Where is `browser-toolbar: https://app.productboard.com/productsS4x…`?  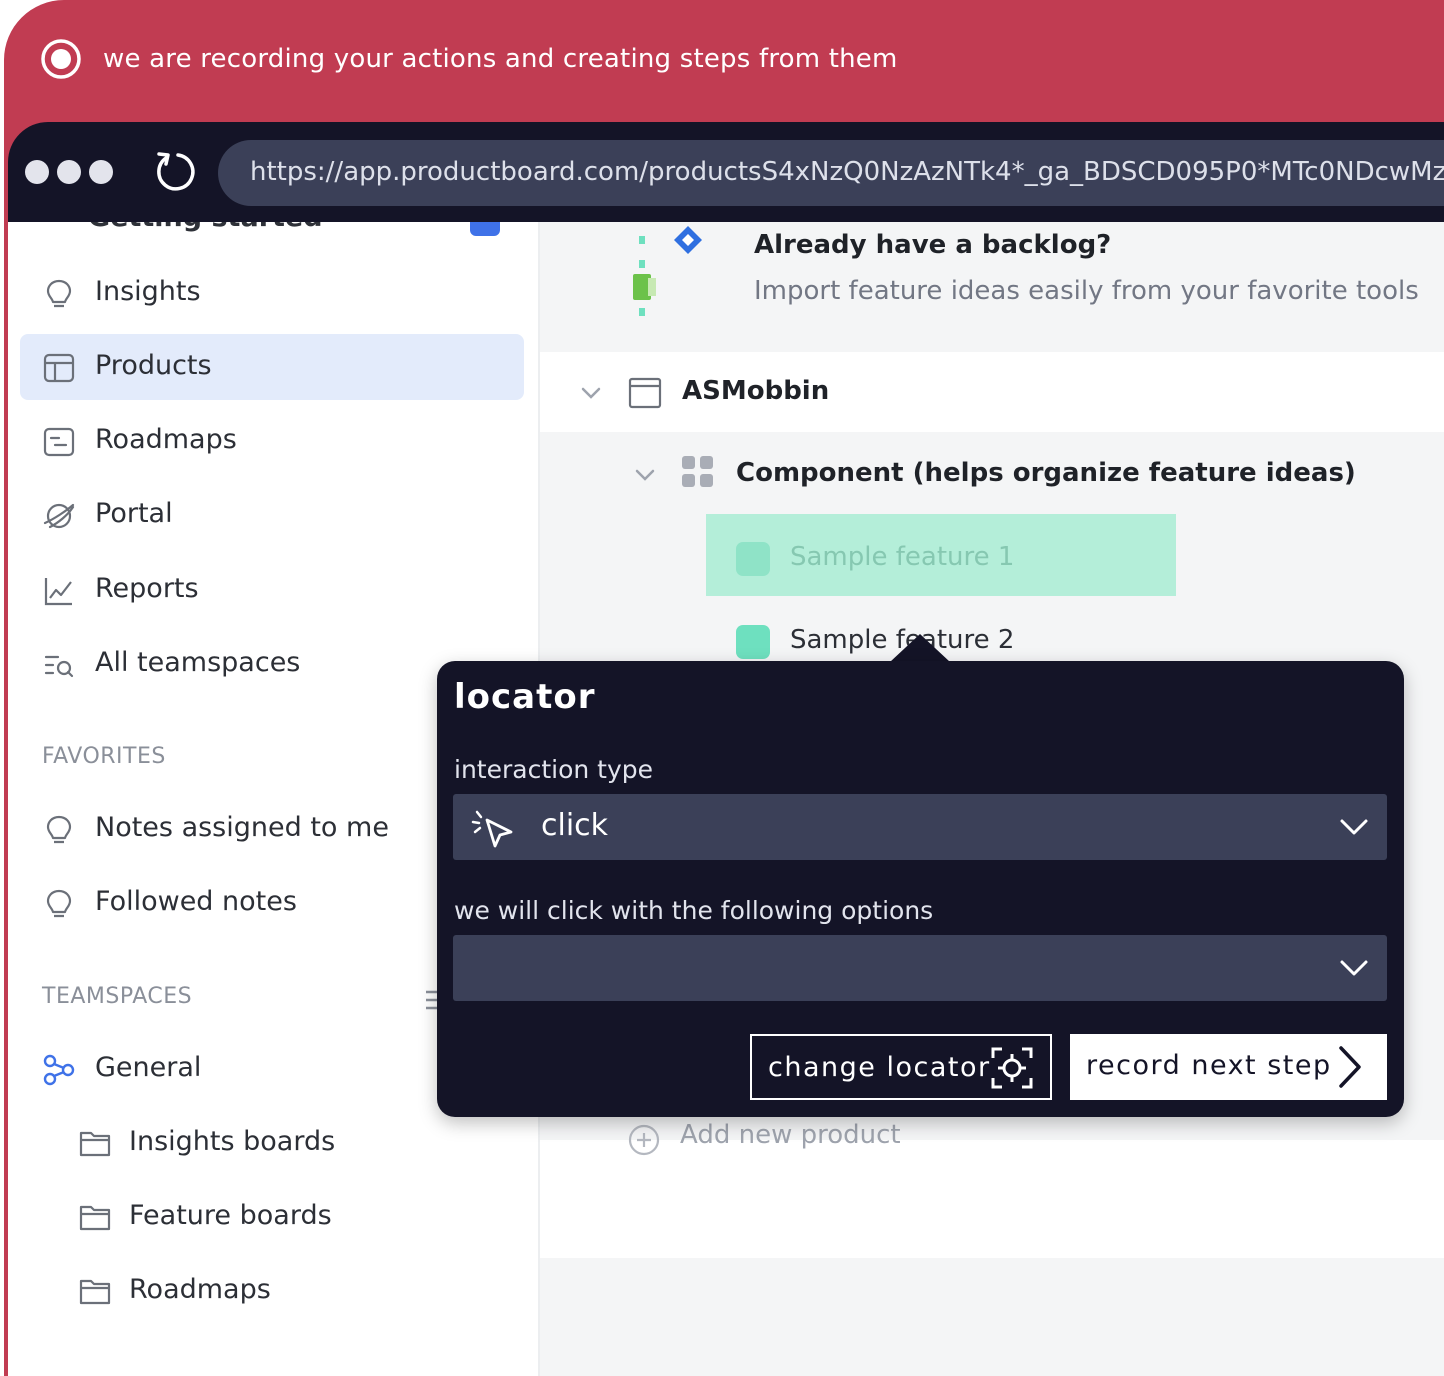 browser-toolbar: https://app.productboard.com/productsS4x… is located at coordinates (726, 172).